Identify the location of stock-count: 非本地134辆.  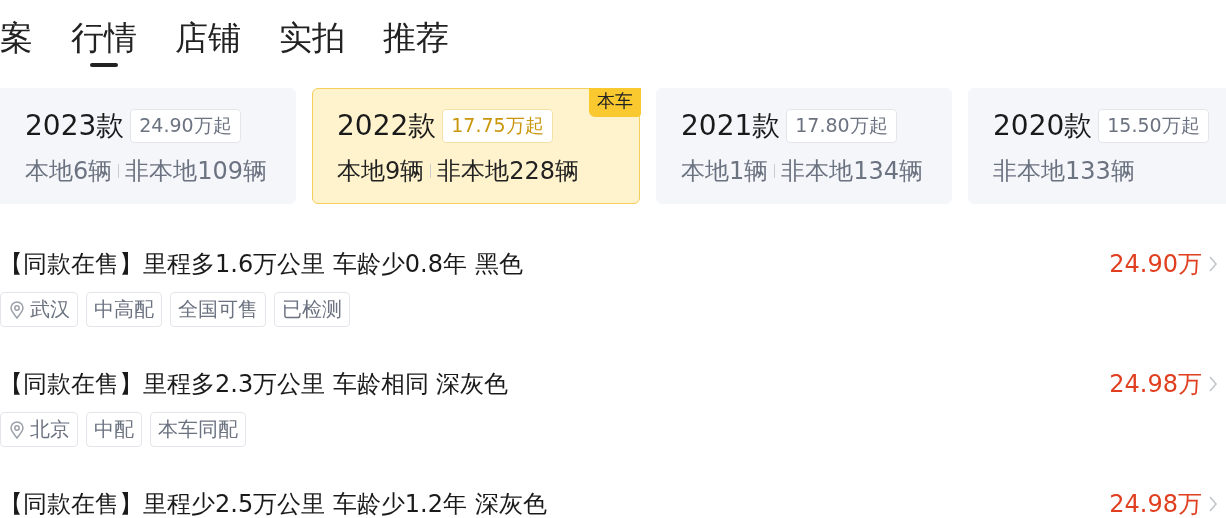
(852, 171).